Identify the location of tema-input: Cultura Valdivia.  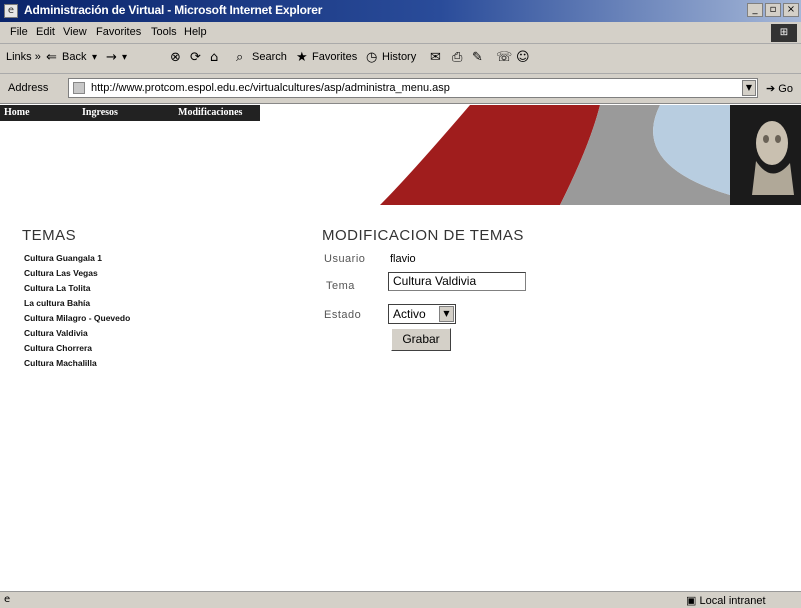
(457, 281).